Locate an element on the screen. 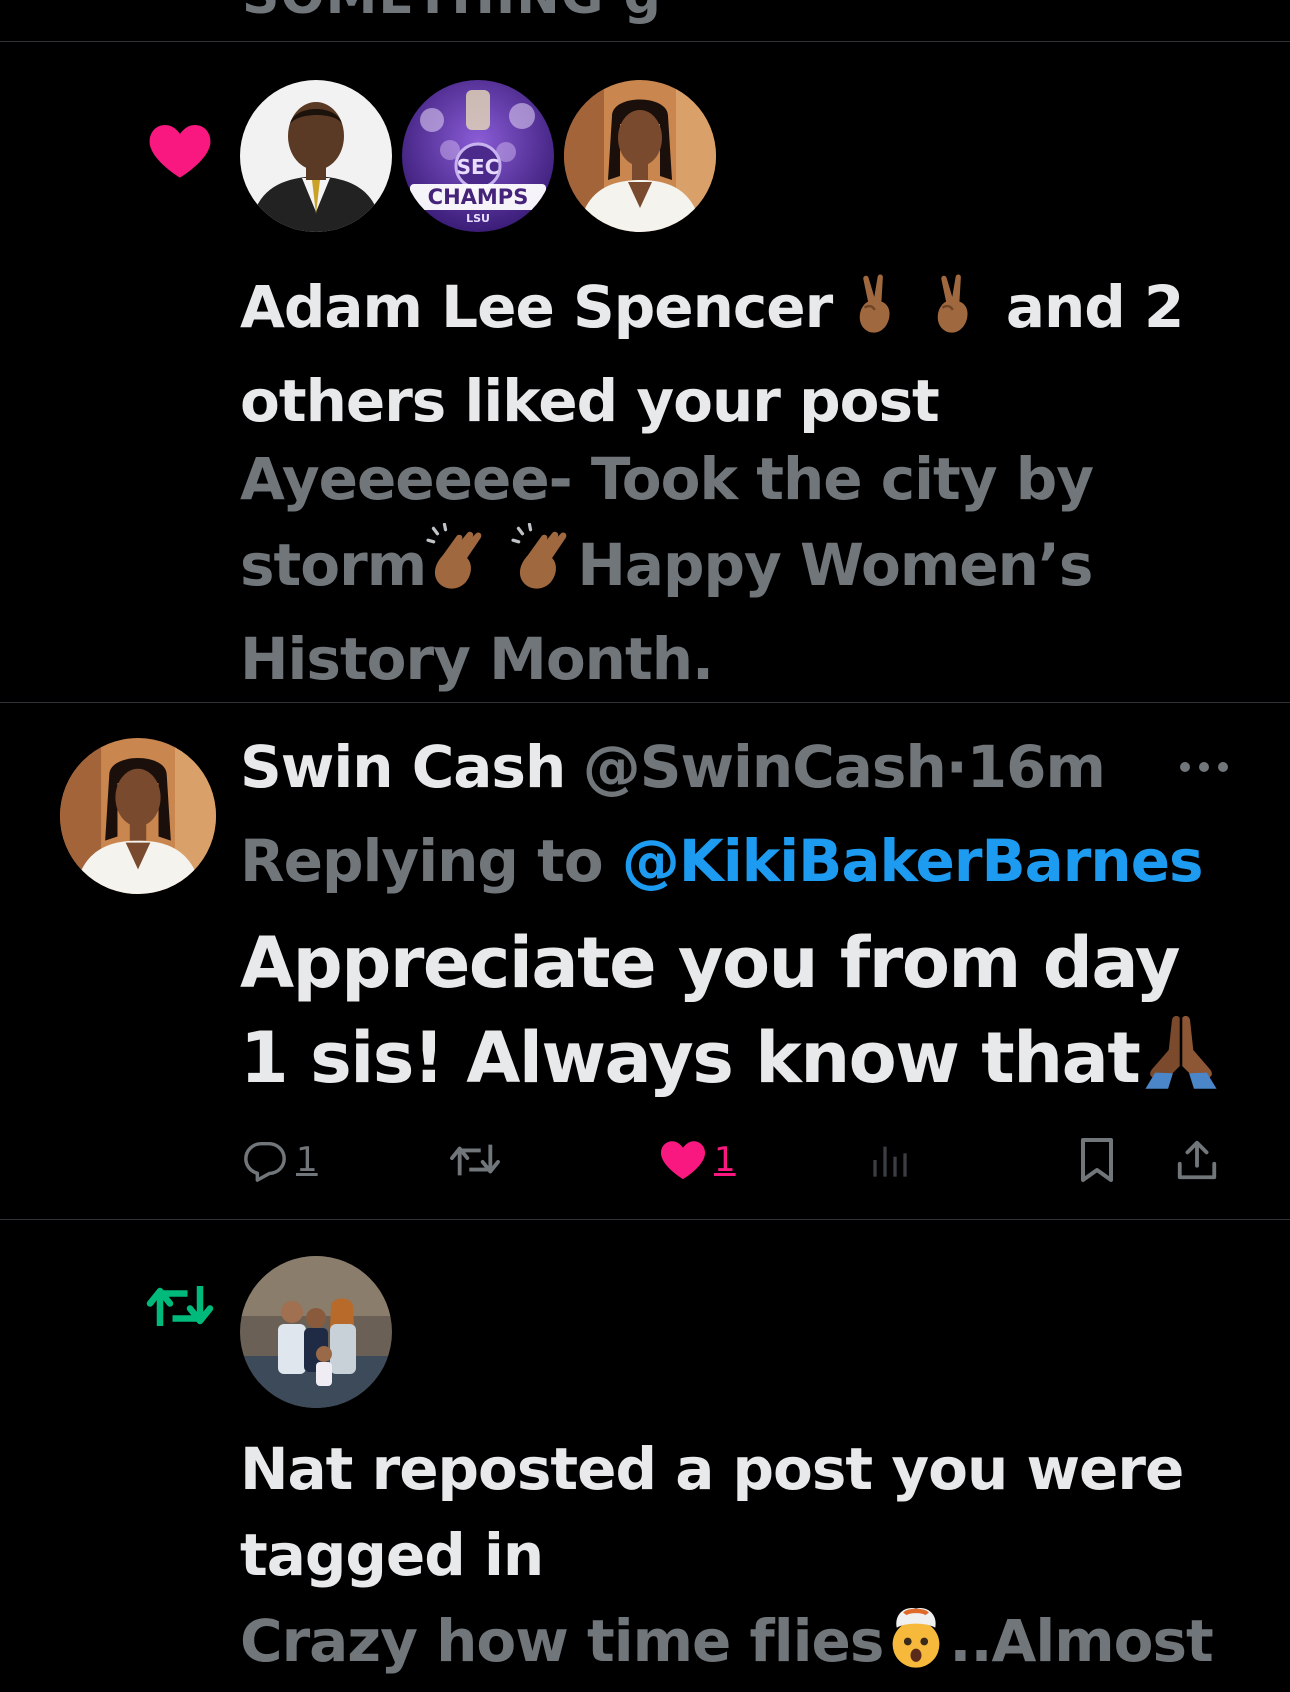  views-button is located at coordinates (894, 1160).